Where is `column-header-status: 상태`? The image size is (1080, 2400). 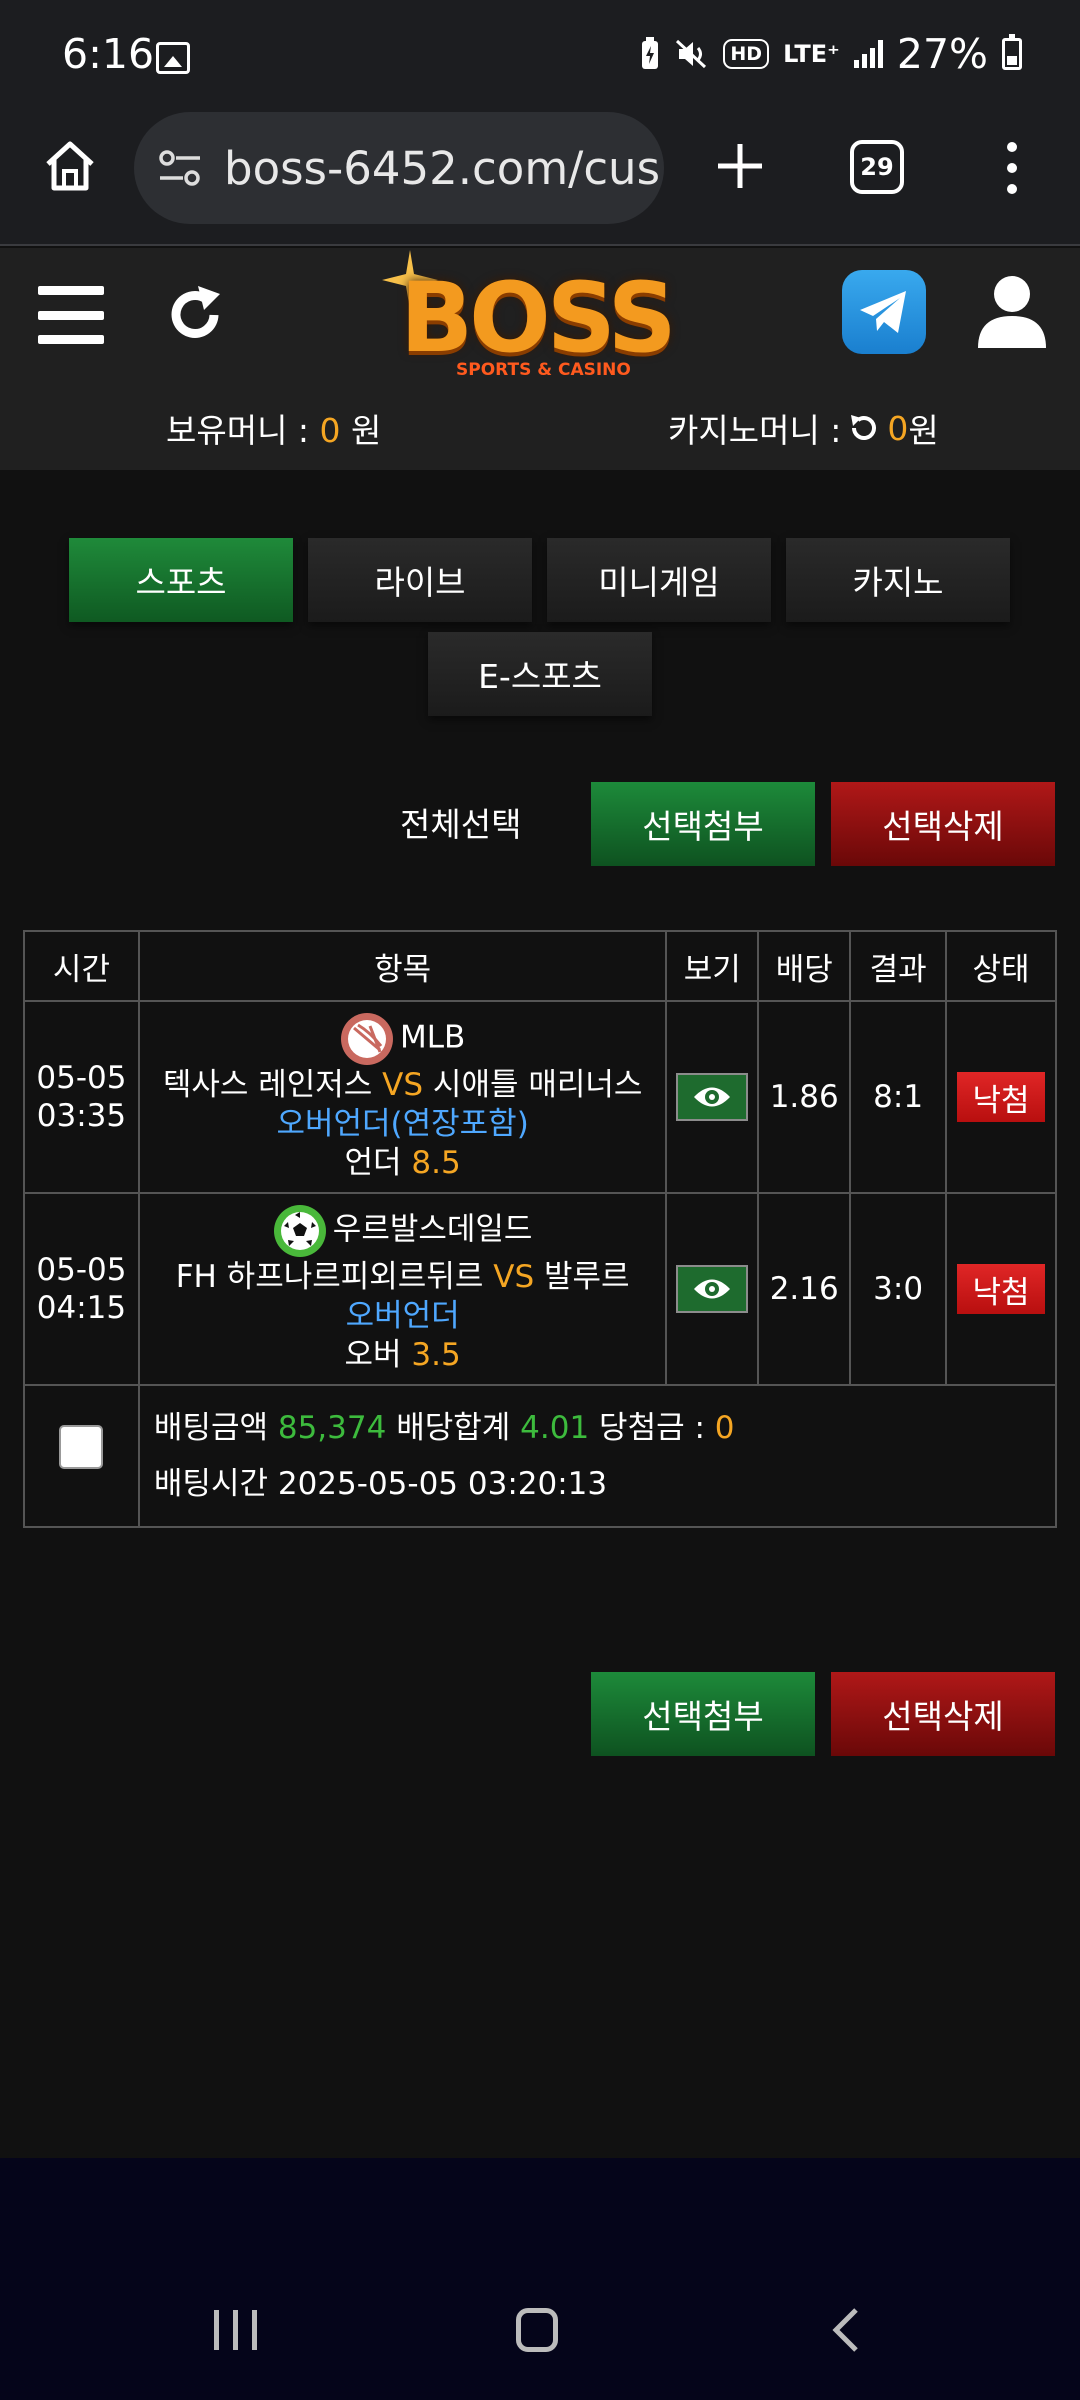
column-header-status: 상태 is located at coordinates (1001, 966).